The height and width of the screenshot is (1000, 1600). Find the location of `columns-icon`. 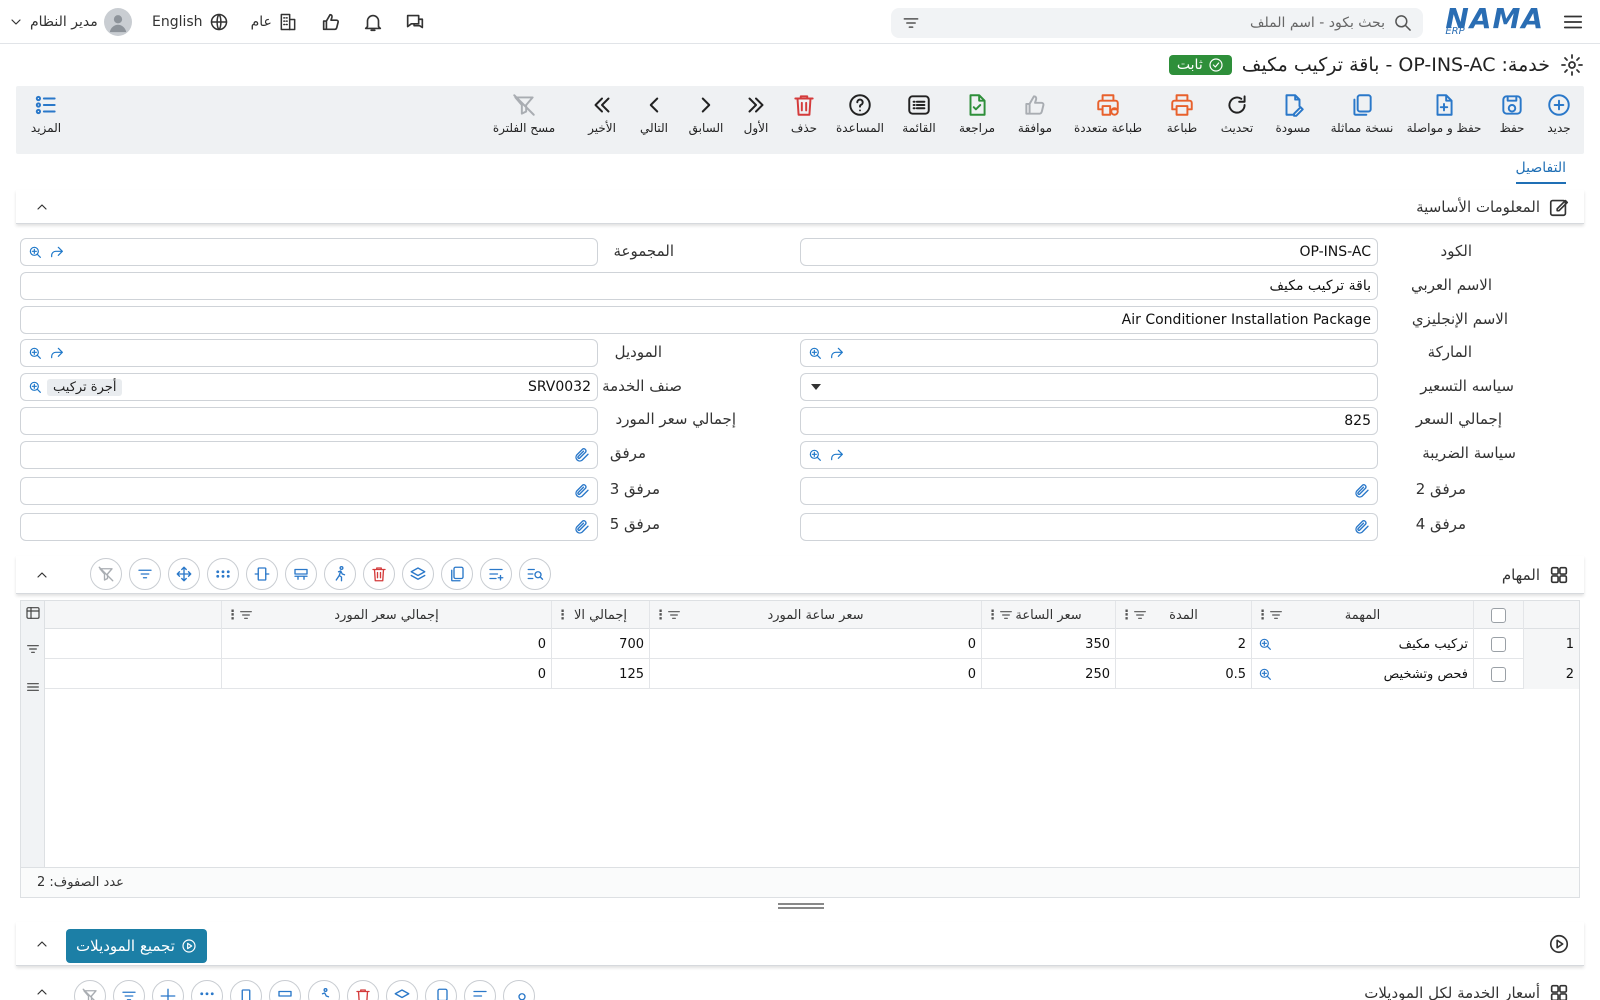

columns-icon is located at coordinates (33, 613).